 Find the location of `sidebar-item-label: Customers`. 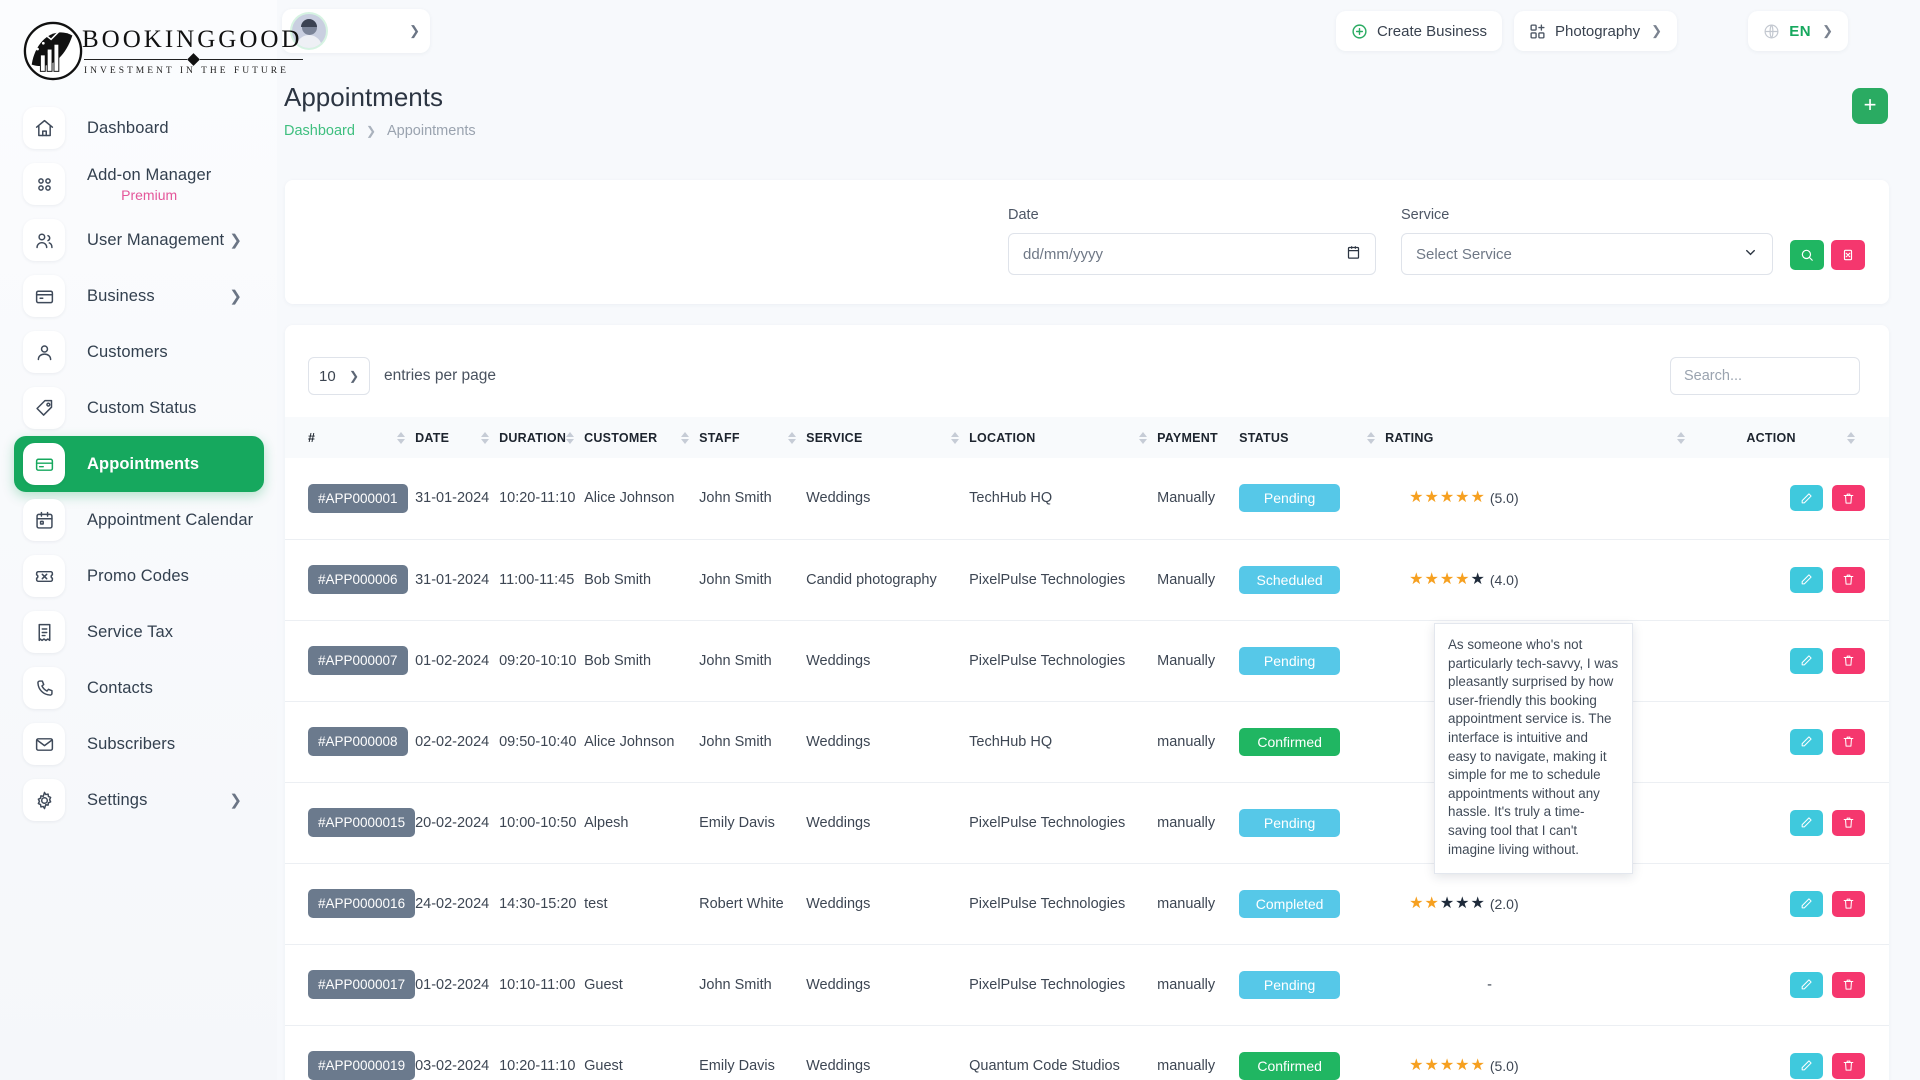

sidebar-item-label: Customers is located at coordinates (127, 351).